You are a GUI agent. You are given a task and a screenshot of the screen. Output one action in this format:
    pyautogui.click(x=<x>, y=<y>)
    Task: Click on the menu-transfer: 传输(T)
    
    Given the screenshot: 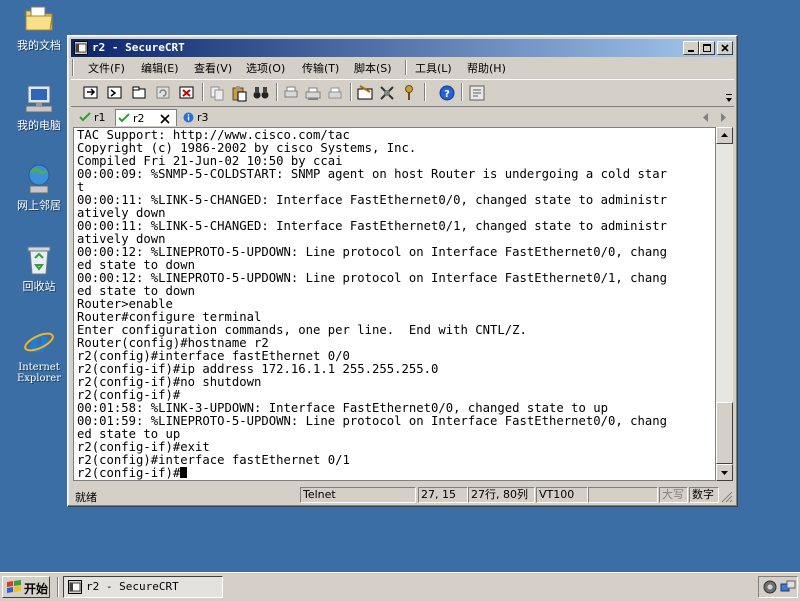 What is the action you would take?
    pyautogui.click(x=320, y=68)
    